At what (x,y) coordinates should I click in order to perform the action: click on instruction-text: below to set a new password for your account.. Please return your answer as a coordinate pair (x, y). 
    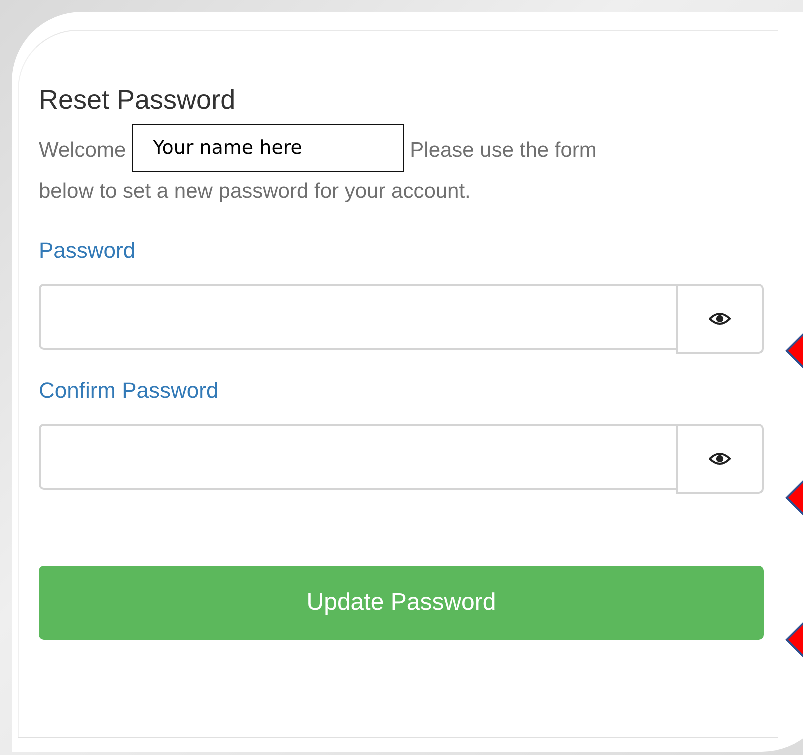
    Looking at the image, I should click on (255, 192).